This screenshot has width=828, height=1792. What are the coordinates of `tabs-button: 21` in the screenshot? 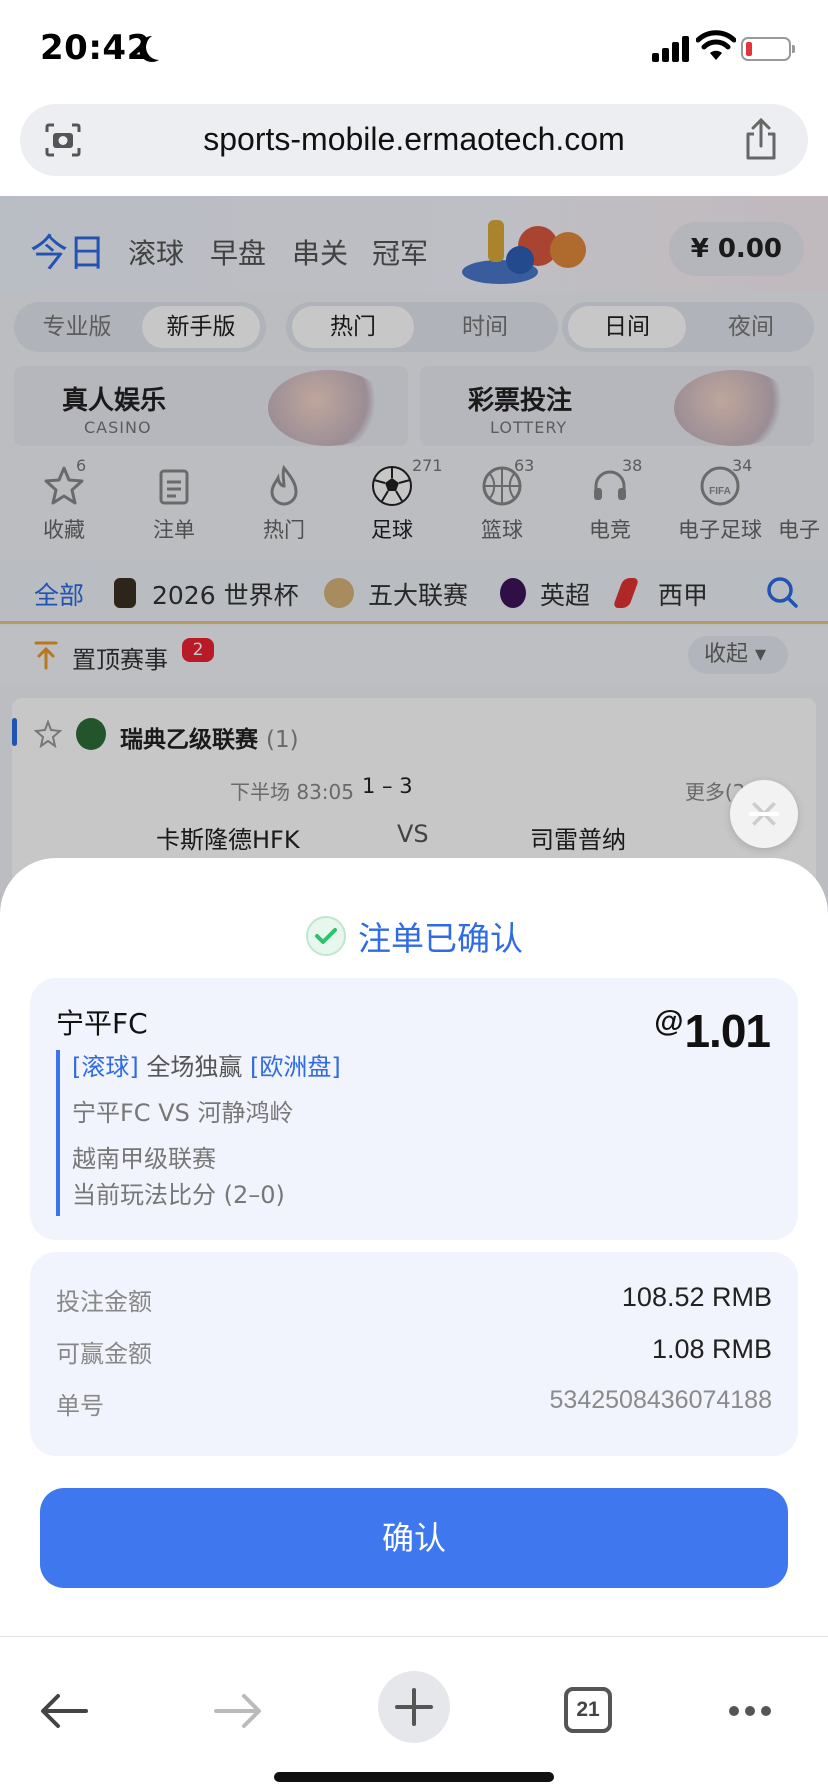 It's located at (588, 1710).